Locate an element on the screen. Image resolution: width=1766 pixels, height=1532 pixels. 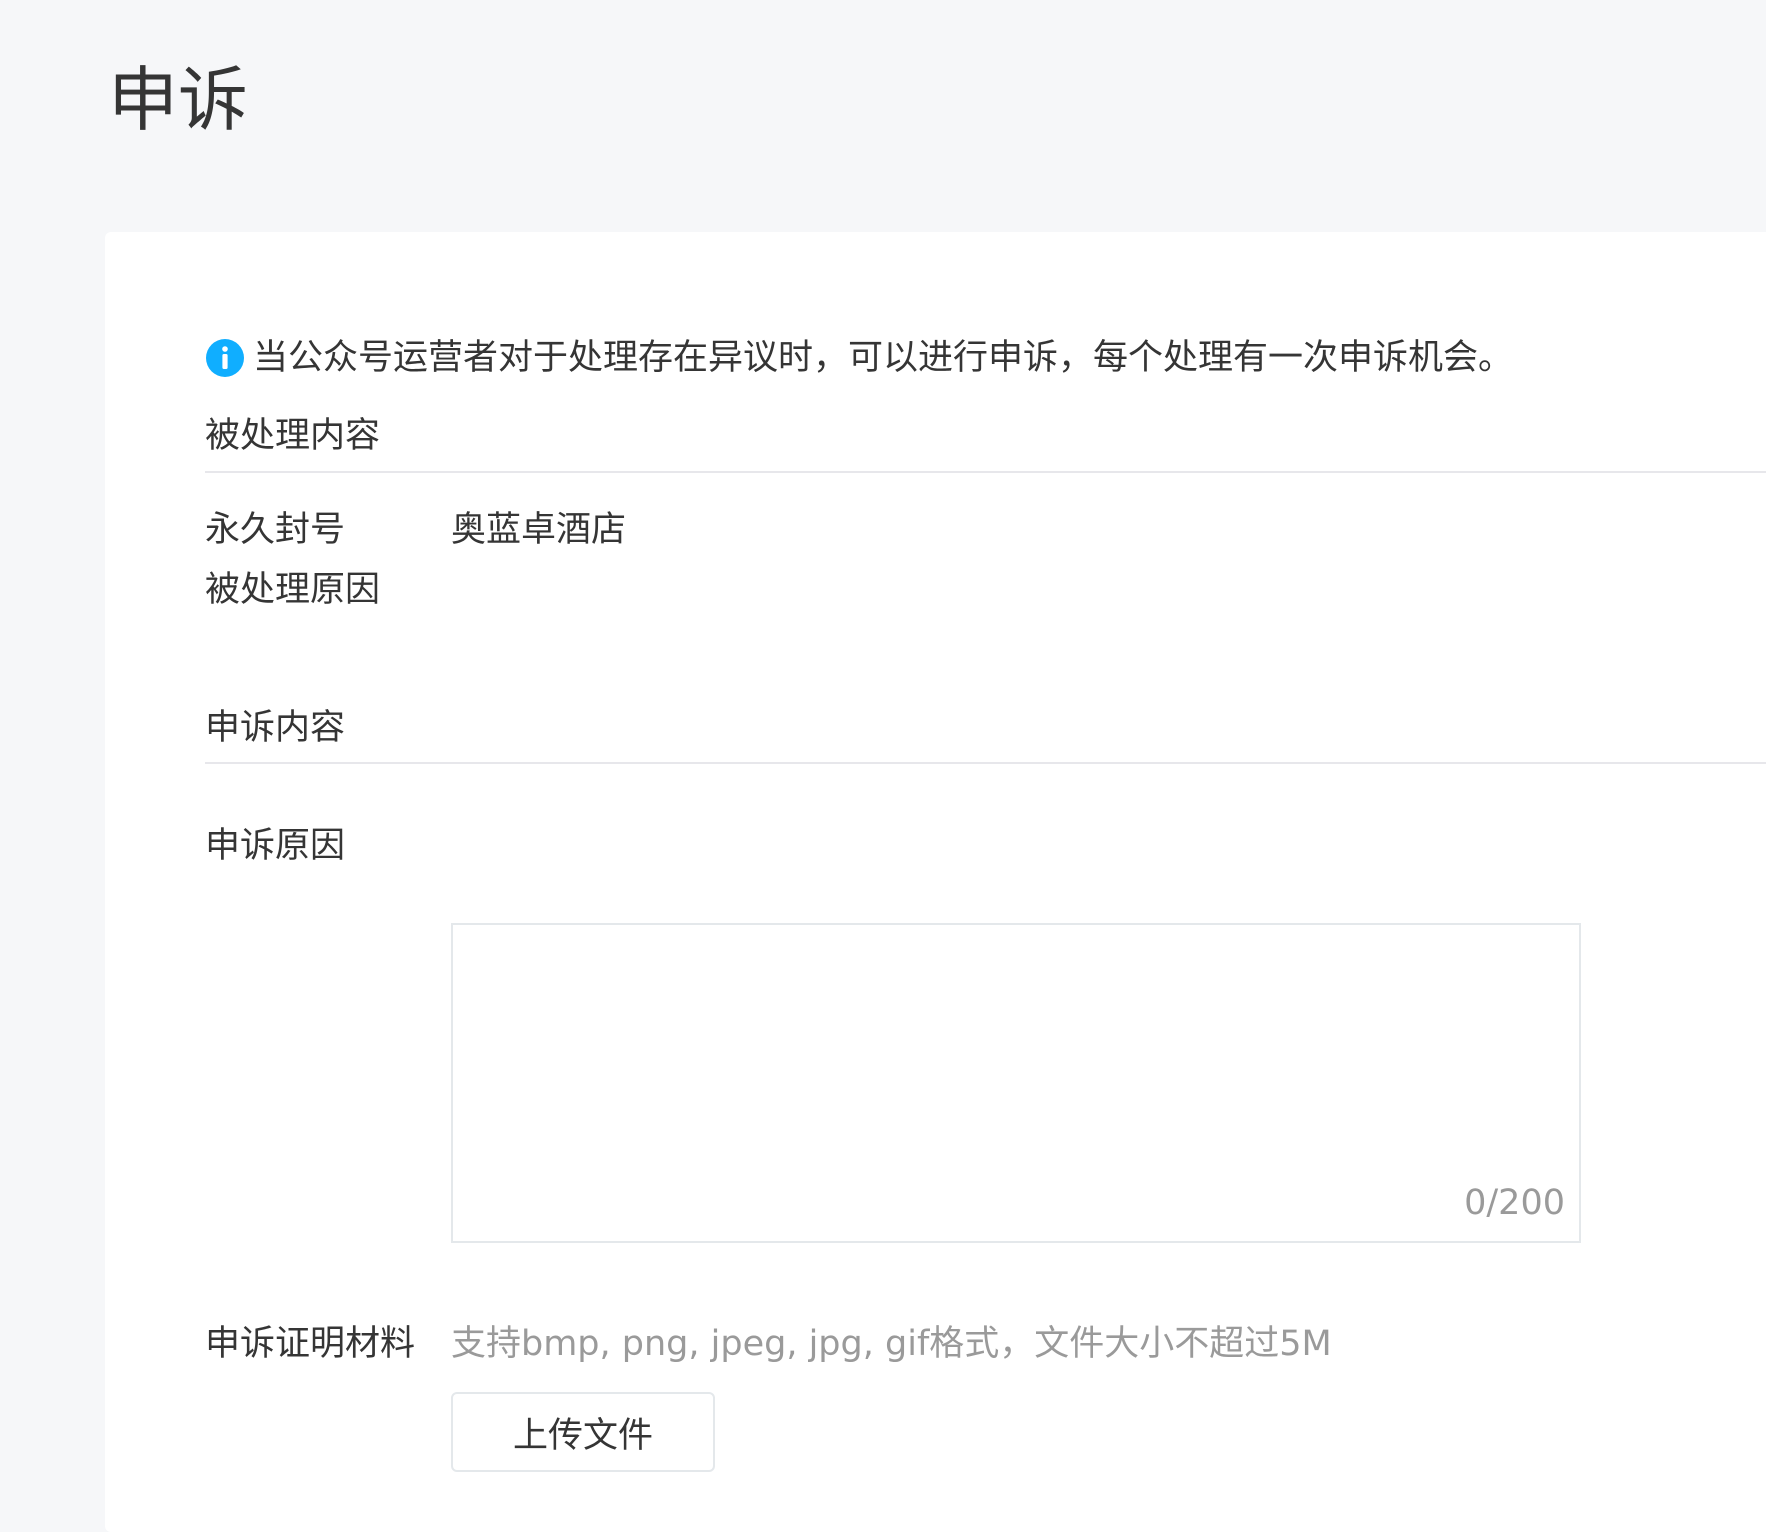
account-name-value: 奥蓝卓酒店 is located at coordinates (539, 530).